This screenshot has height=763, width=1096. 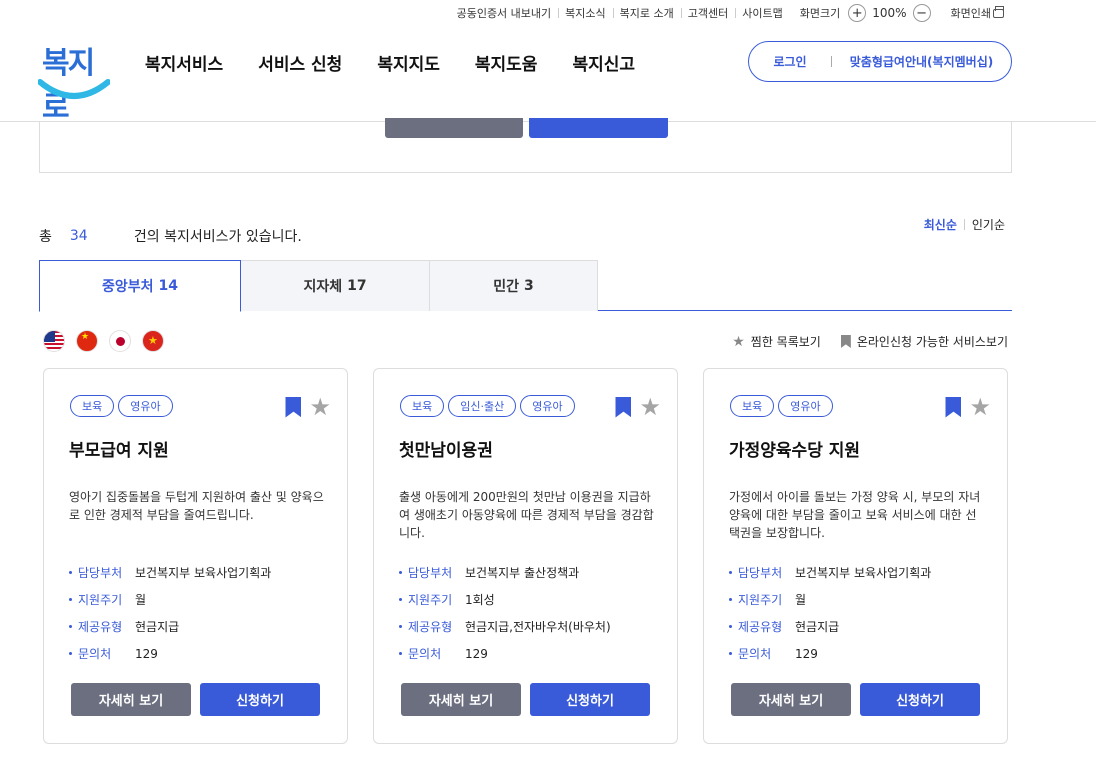 I want to click on japan-flag-icon, so click(x=120, y=341).